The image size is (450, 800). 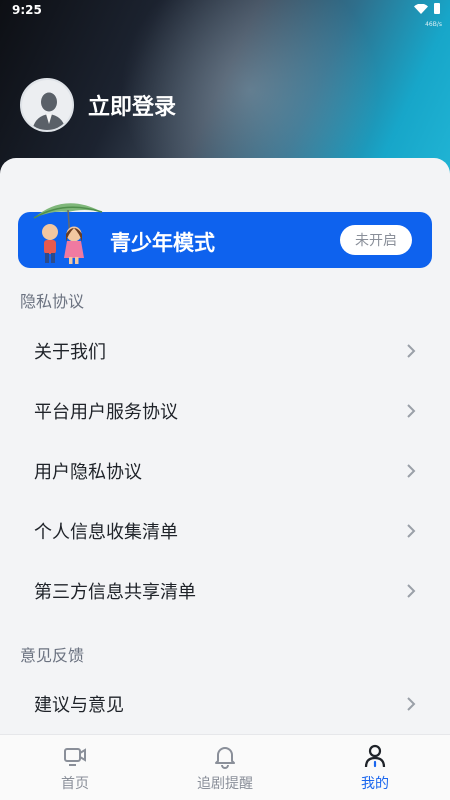 I want to click on bottom-tab-bar: 首页 追剧提醒 我的, so click(x=225, y=767).